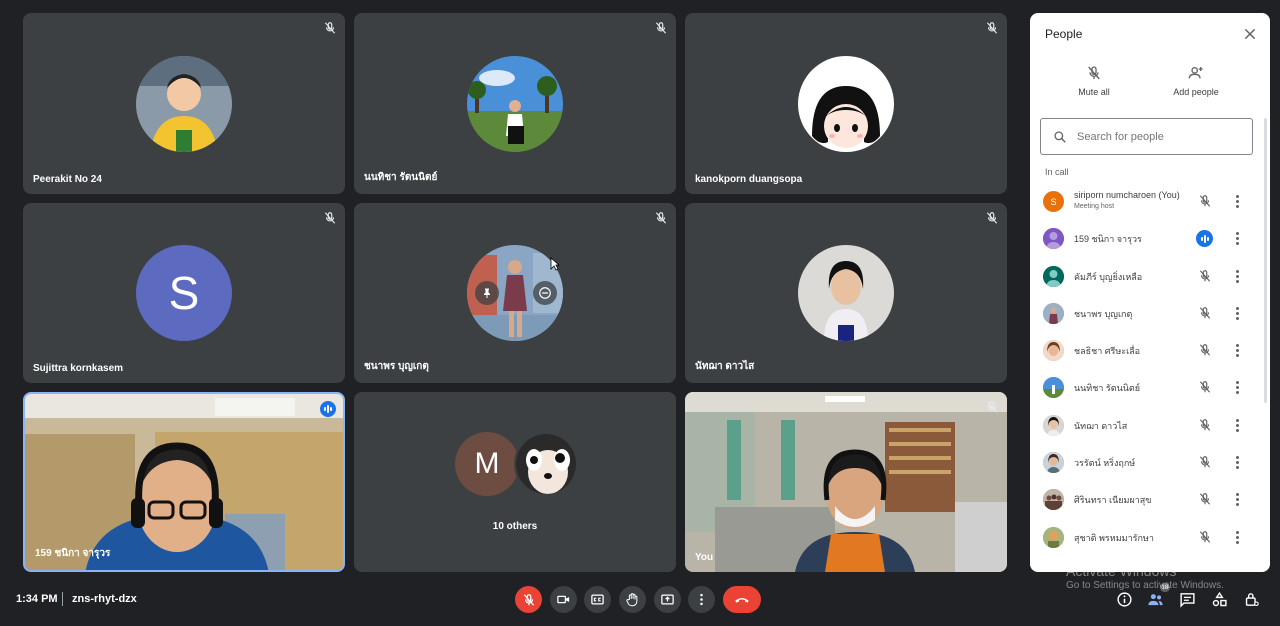  I want to click on list-item: ศิรินทรา เนียมผาสุข, so click(1146, 499).